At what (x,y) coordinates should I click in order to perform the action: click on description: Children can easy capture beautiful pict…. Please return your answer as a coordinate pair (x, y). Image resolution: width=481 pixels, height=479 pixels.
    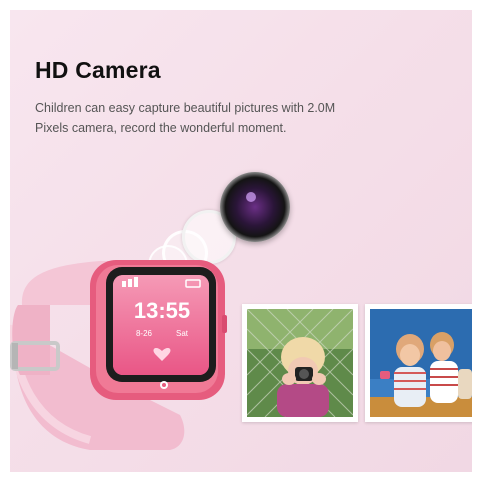
    Looking at the image, I should click on (245, 118).